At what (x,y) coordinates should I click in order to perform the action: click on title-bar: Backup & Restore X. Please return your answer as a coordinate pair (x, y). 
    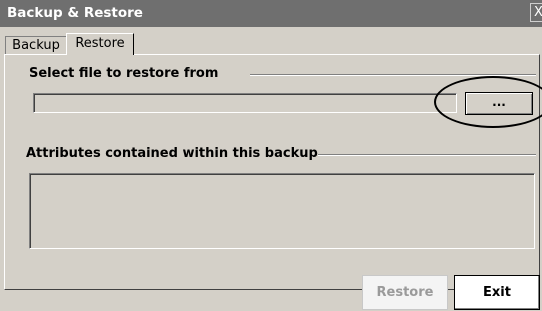
    Looking at the image, I should click on (271, 13).